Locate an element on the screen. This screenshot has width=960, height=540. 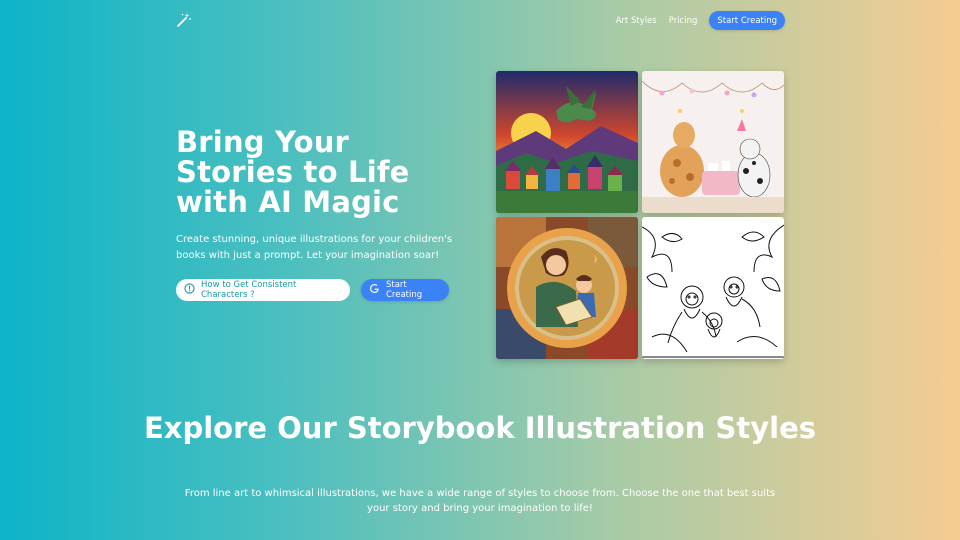
nav-link-art-styles: Art Styles is located at coordinates (636, 21).